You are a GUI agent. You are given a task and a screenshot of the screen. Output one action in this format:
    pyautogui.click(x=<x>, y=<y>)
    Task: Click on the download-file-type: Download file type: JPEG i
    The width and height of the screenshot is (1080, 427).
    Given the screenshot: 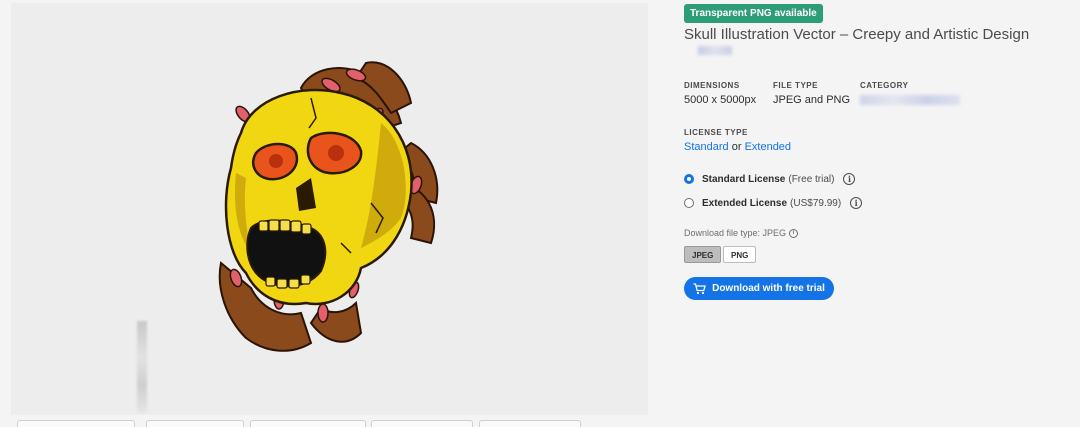 What is the action you would take?
    pyautogui.click(x=741, y=233)
    